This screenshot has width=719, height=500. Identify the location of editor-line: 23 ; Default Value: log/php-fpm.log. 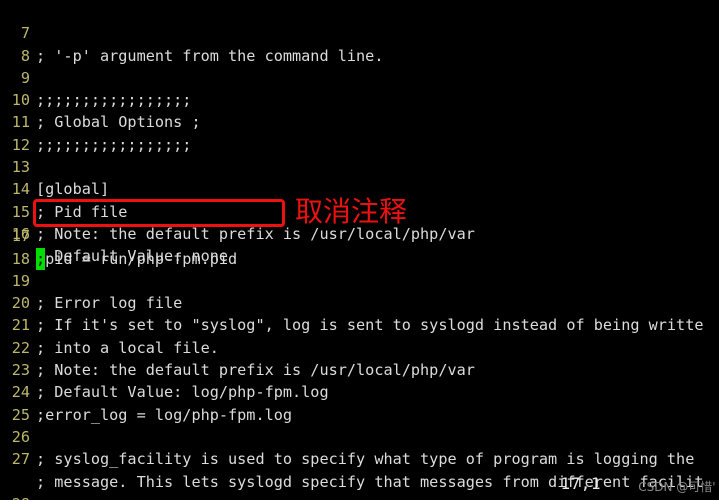
(359, 369).